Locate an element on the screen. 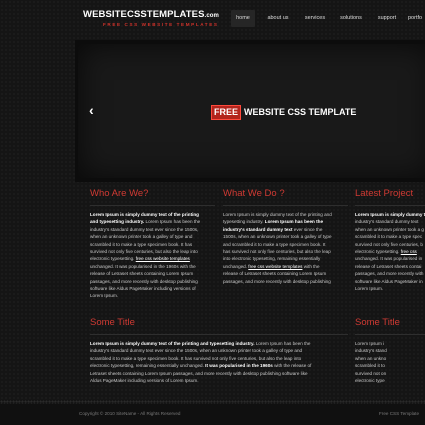 Image resolution: width=425 pixels, height=425 pixels. nav-item-portfolio: portfo is located at coordinates (416, 18).